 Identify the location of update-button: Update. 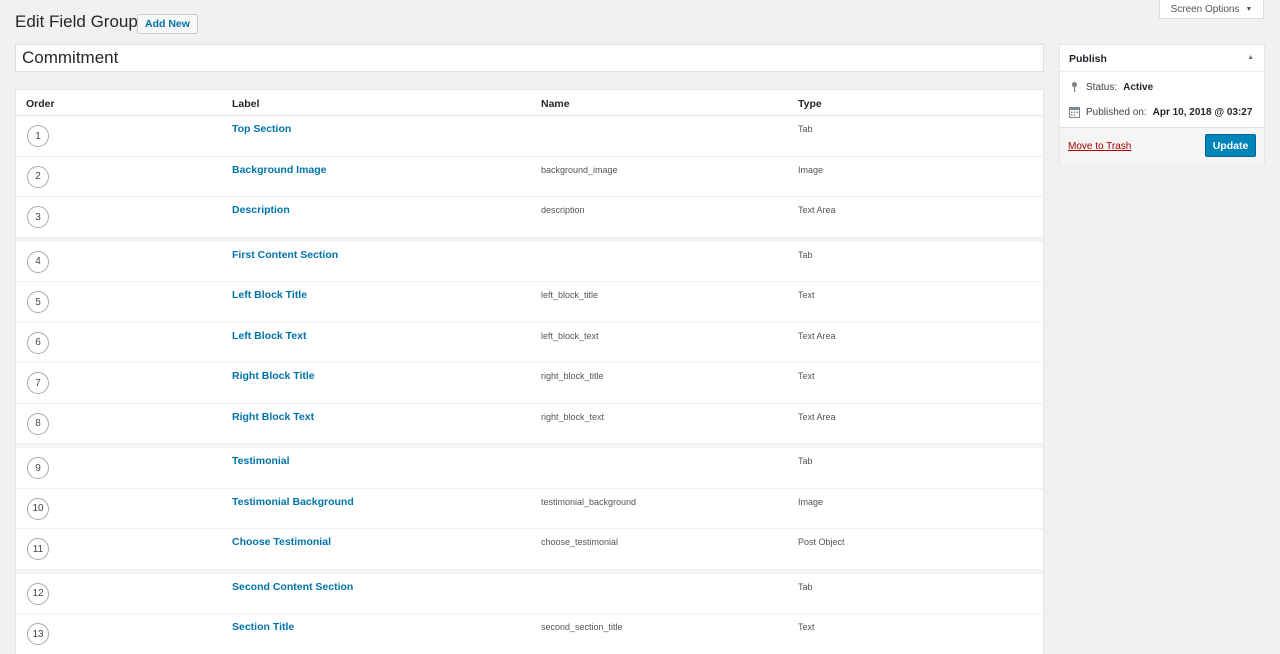
(1230, 145).